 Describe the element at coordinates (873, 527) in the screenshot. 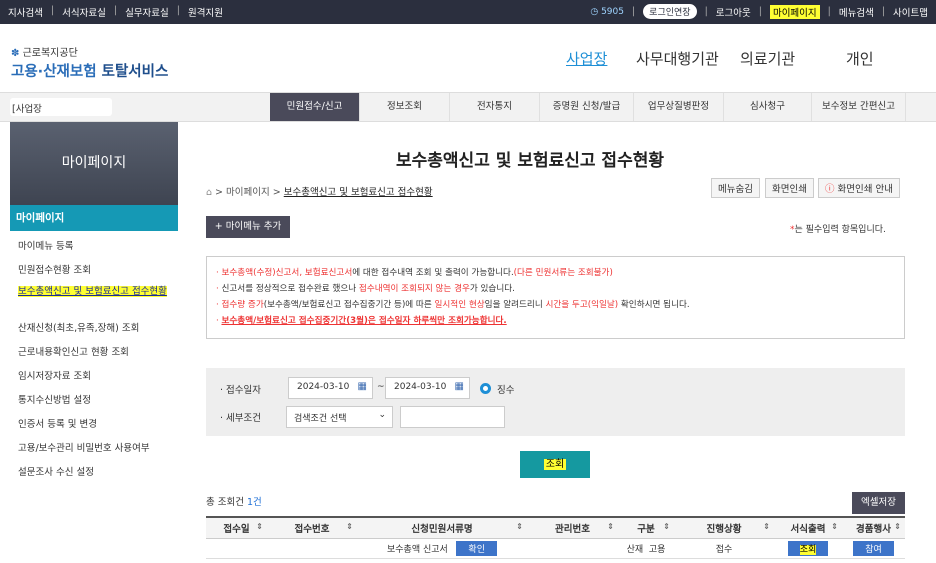

I see `col-event: 경품행사 ⇕` at that location.